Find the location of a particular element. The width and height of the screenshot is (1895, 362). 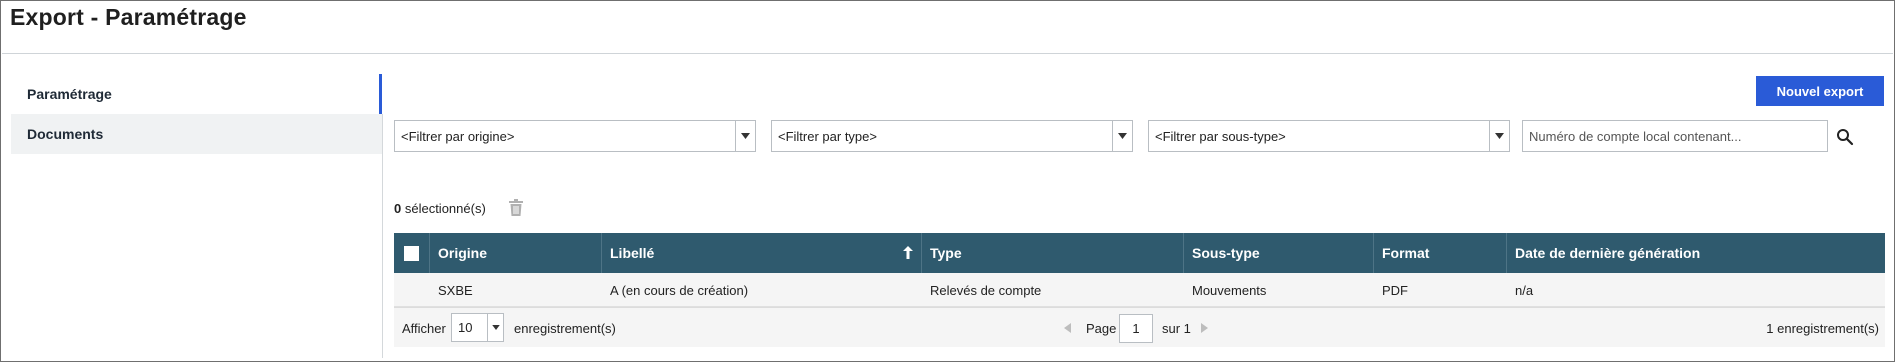

new-export-button: Nouvel export is located at coordinates (1820, 91).